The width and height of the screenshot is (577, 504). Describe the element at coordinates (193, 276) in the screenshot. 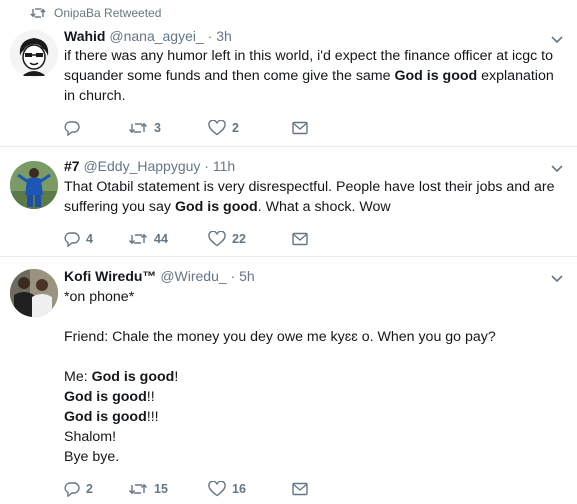

I see `author-handle: @Wiredu_` at that location.